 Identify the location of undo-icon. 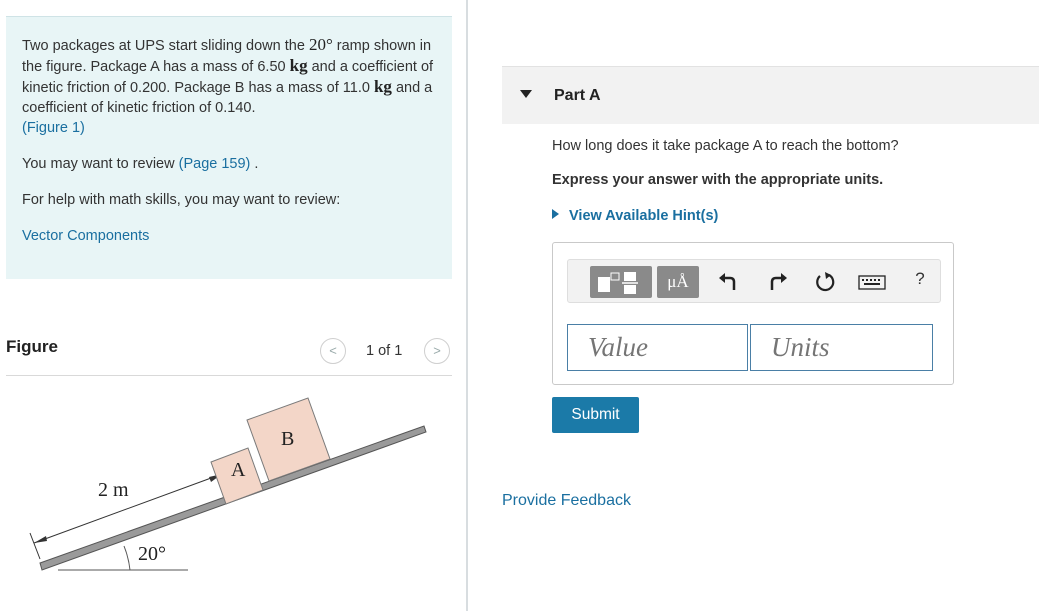
(728, 282).